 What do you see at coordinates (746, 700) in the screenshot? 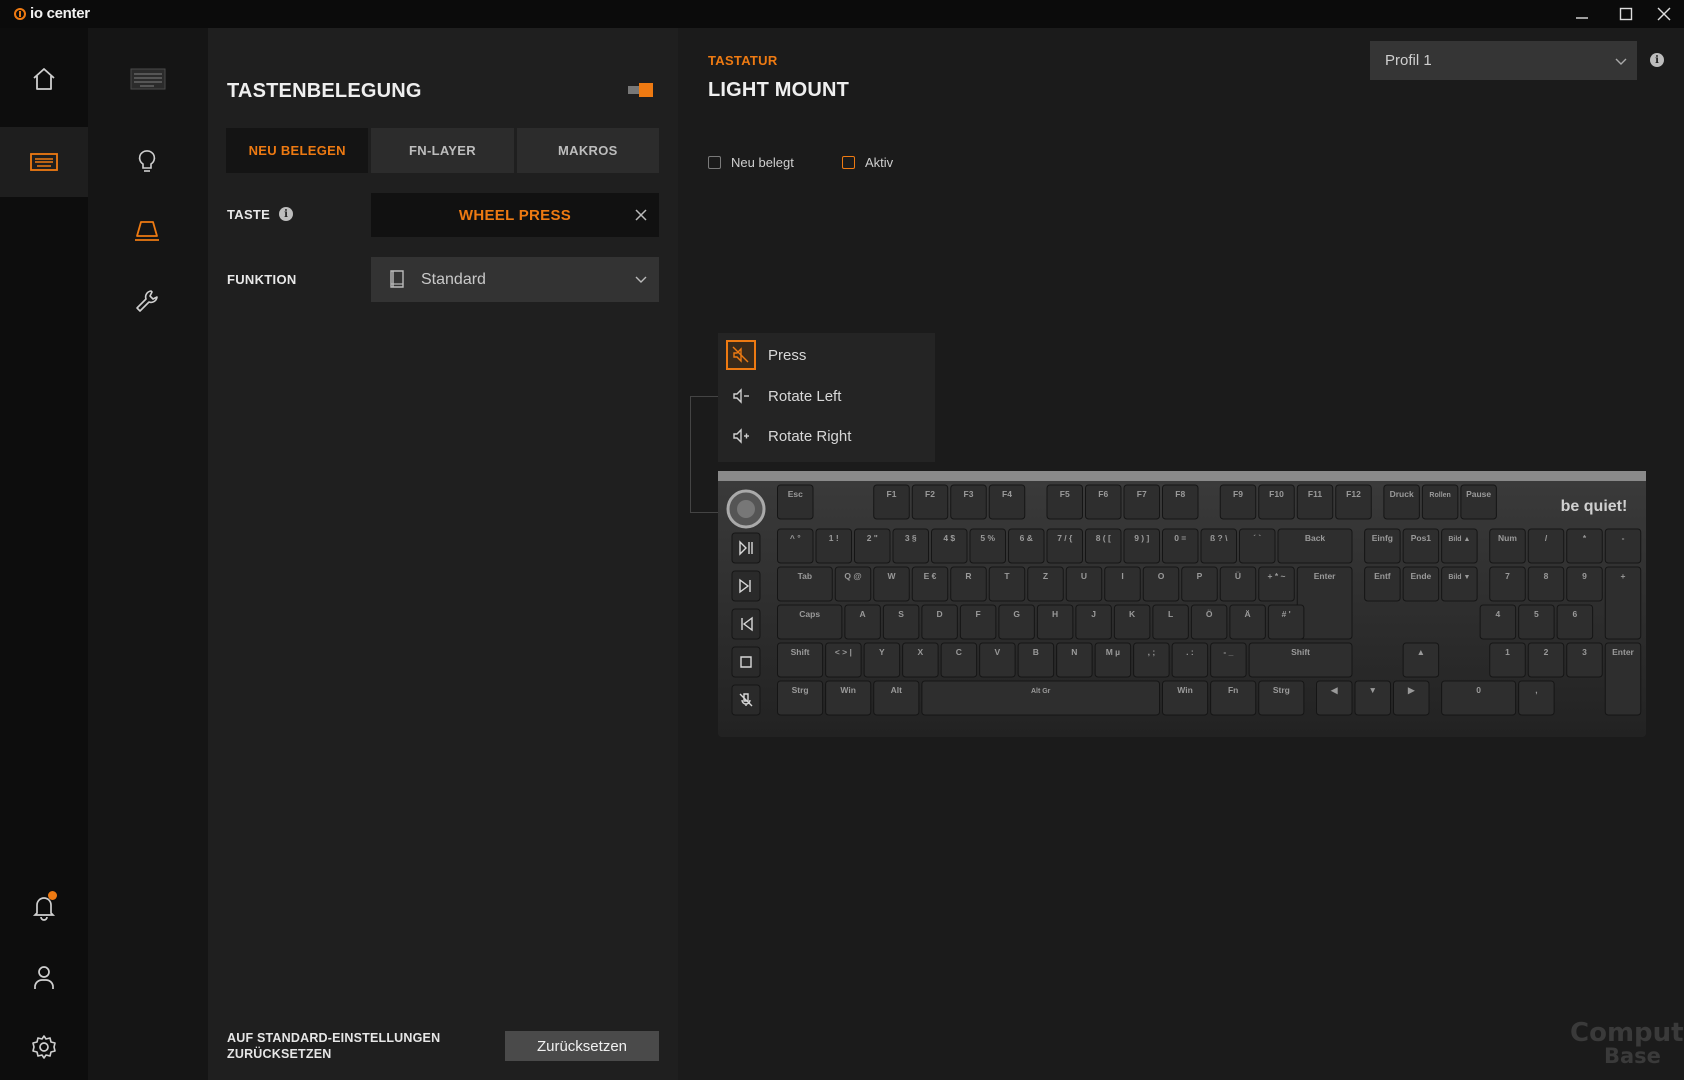
I see `mic-mute-key` at bounding box center [746, 700].